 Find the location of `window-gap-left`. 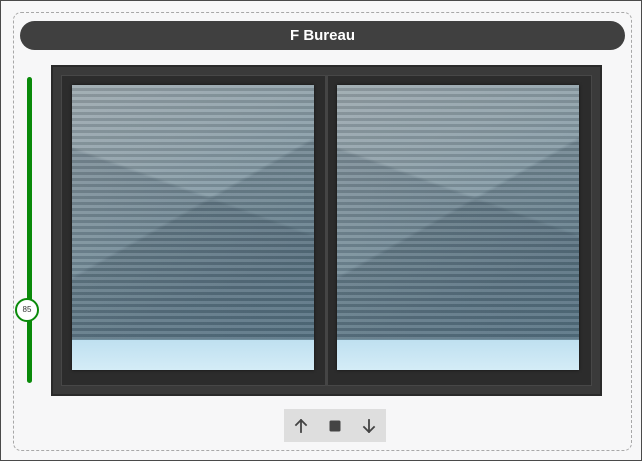

window-gap-left is located at coordinates (193, 354).